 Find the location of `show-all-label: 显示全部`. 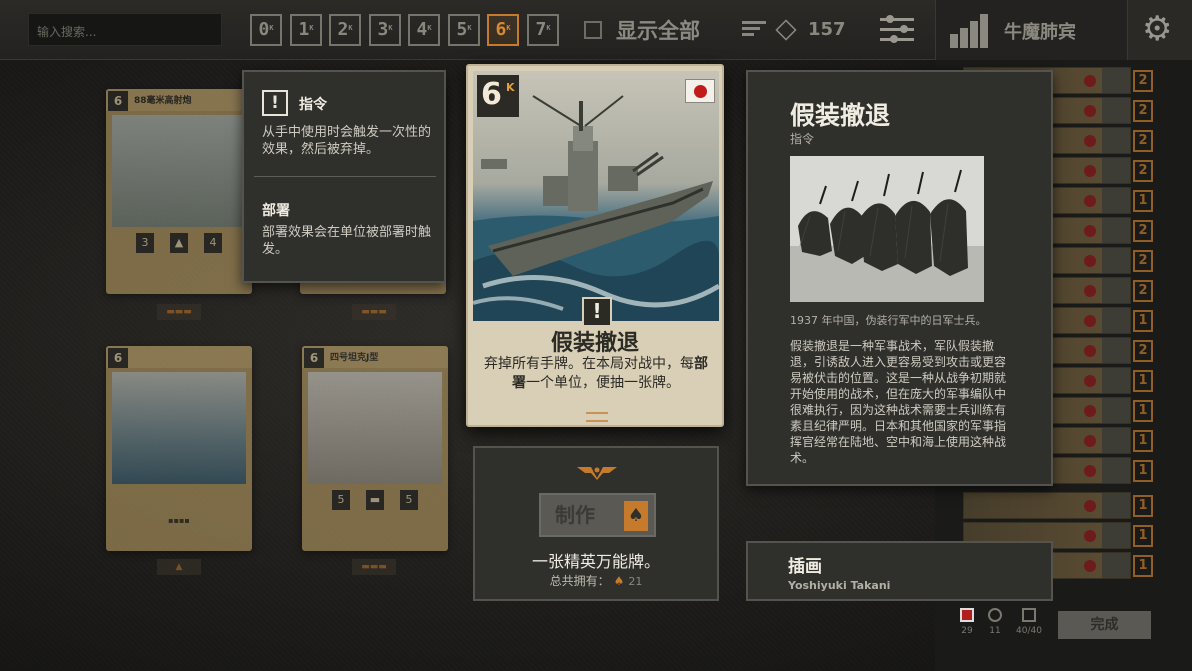

show-all-label: 显示全部 is located at coordinates (658, 30).